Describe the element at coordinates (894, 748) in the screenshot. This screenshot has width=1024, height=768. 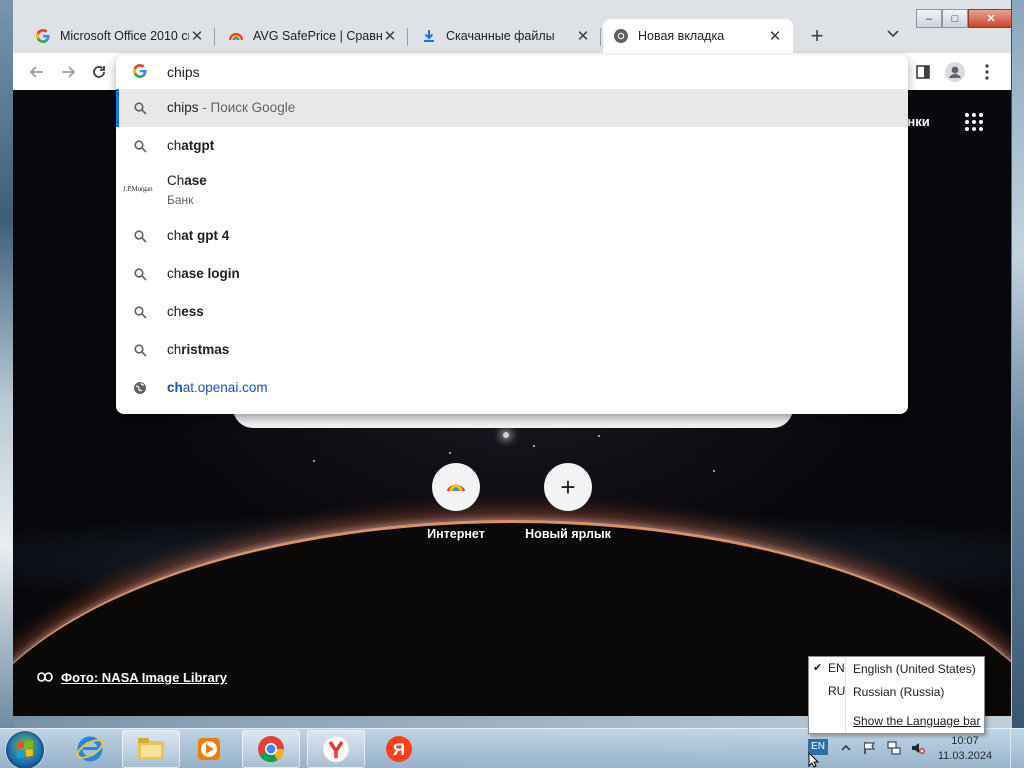
I see `network-icon` at that location.